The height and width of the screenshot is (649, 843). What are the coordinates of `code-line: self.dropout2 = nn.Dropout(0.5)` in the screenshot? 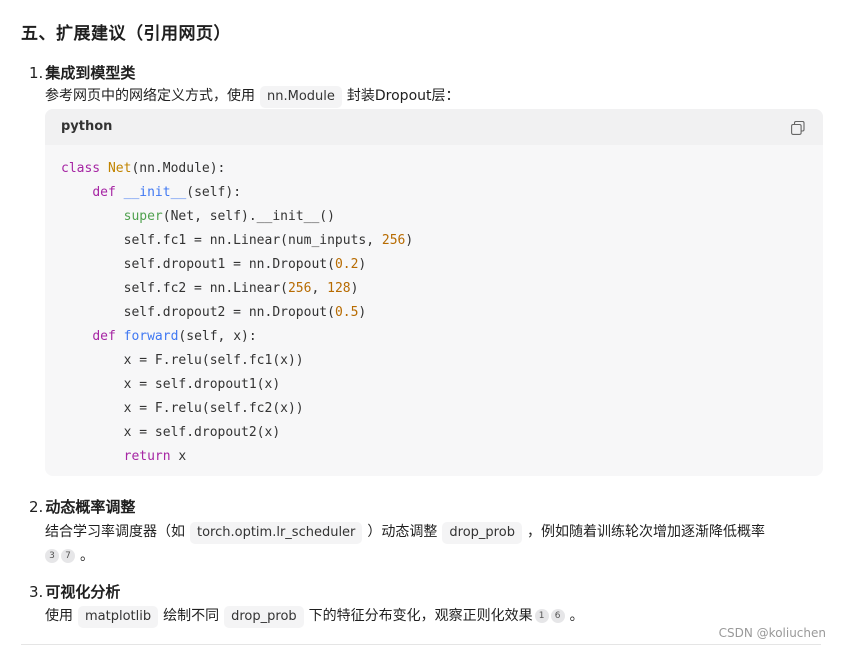 It's located at (214, 312).